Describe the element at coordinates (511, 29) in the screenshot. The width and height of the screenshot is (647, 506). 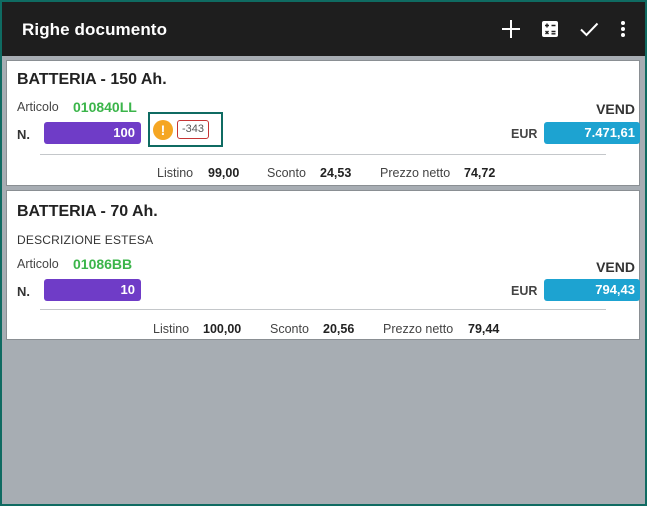
I see `add-icon` at that location.